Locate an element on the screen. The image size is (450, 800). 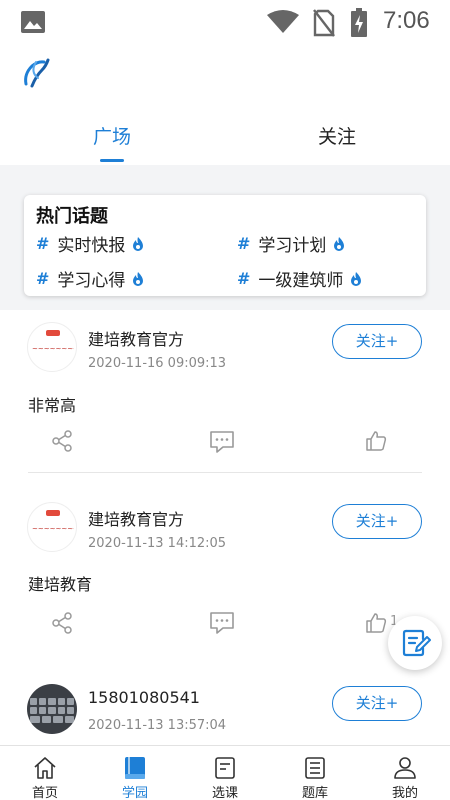
hot-topics-card: 热门话题 # 实时快报 # 学习计划 # 学习心得 # 一级建筑师 is located at coordinates (225, 245).